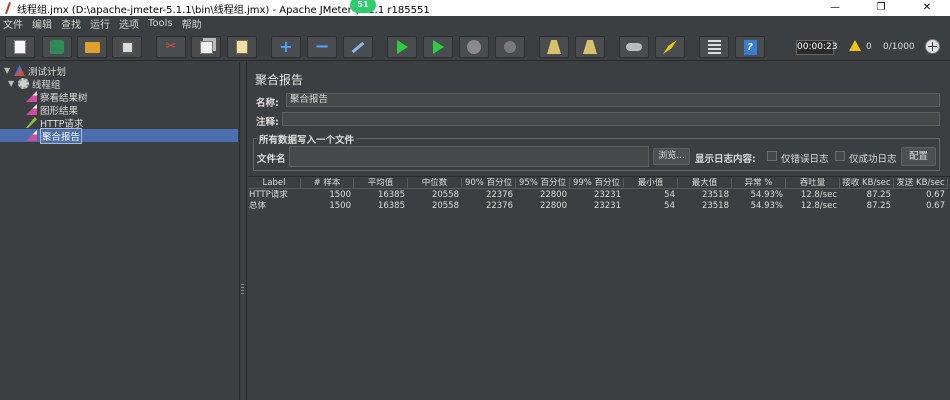 This screenshot has width=950, height=400. I want to click on filename-input, so click(469, 156).